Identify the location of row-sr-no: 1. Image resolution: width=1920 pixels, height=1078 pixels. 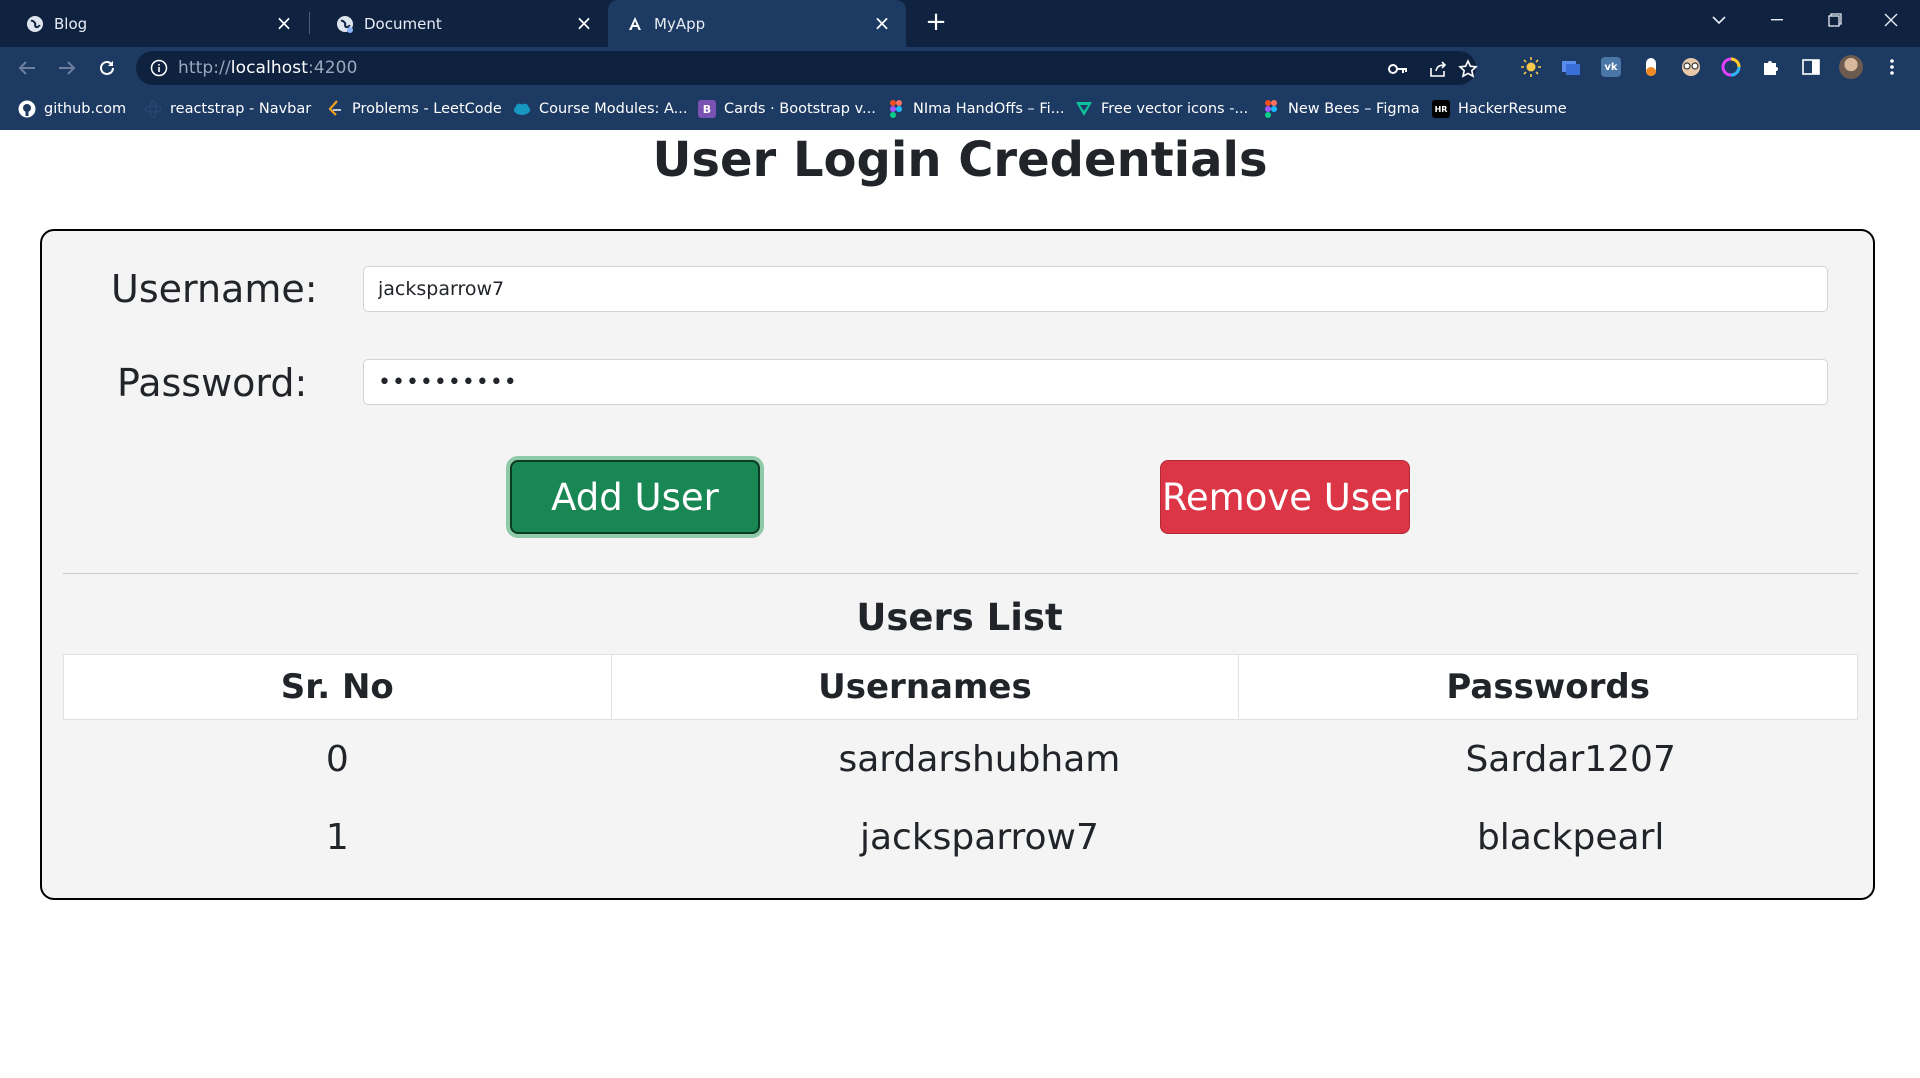
(337, 837).